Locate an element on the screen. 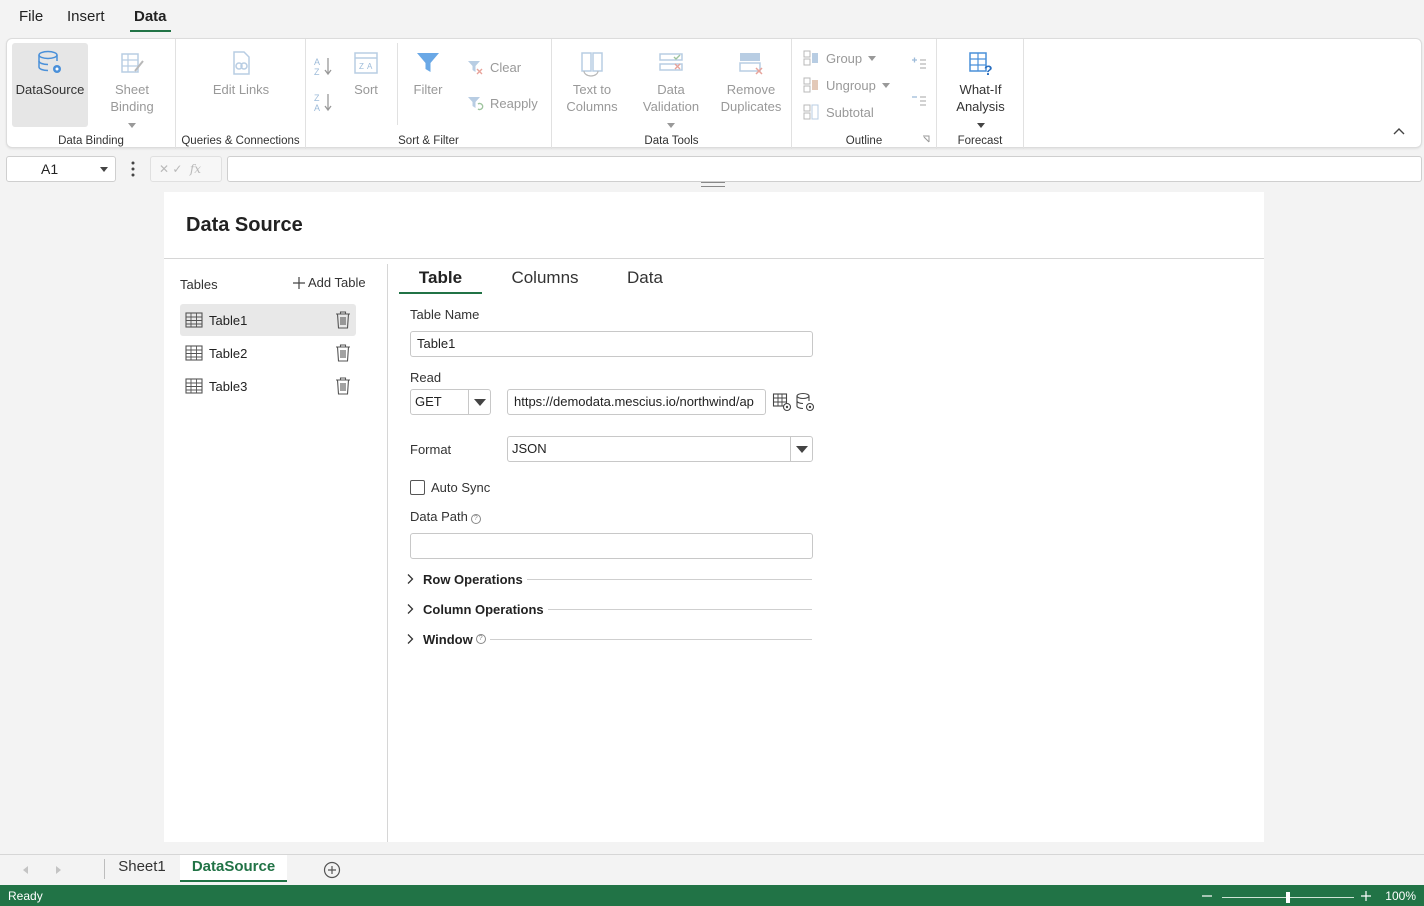  datasource-label: DataSource is located at coordinates (50, 89).